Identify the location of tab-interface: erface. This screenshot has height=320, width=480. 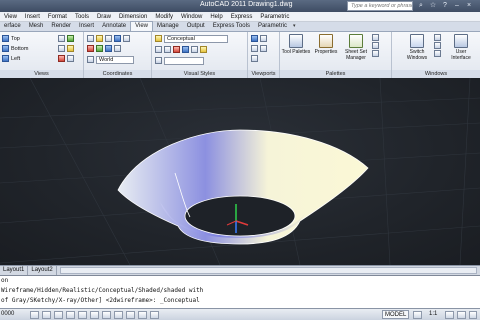
(12, 26).